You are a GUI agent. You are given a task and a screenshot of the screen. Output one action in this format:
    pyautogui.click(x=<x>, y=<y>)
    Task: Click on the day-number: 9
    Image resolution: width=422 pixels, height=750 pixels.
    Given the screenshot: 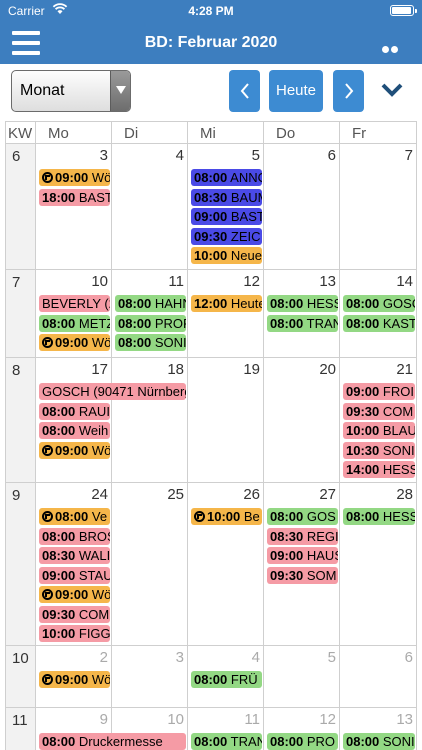 What is the action you would take?
    pyautogui.click(x=103, y=719)
    